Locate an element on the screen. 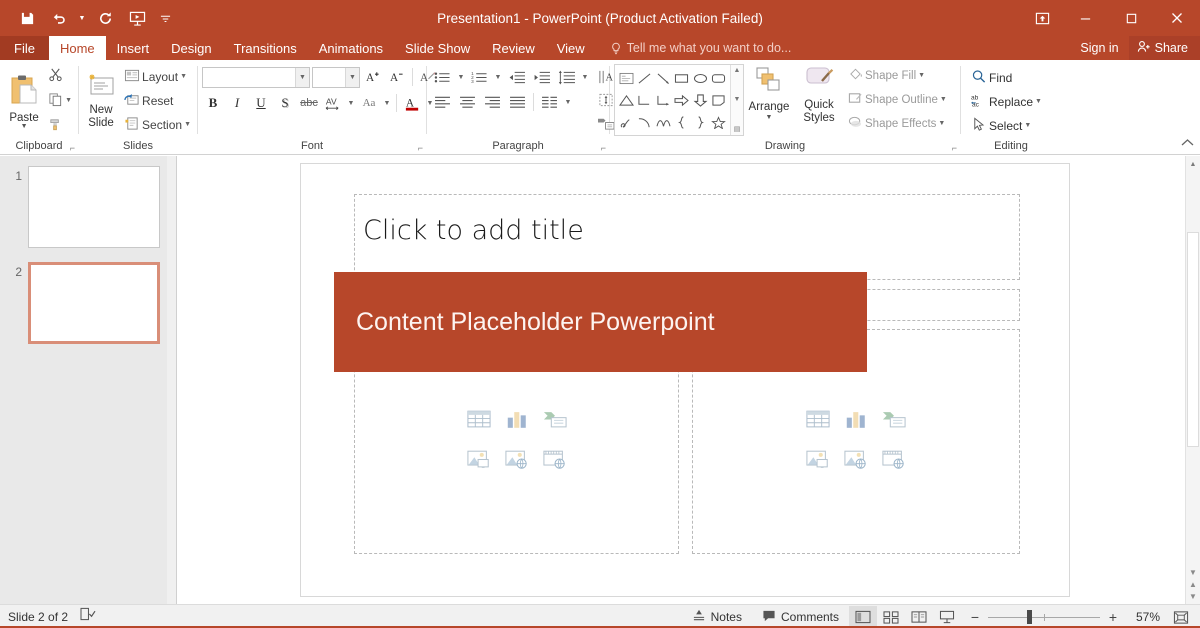  shape-rectangle is located at coordinates (682, 78).